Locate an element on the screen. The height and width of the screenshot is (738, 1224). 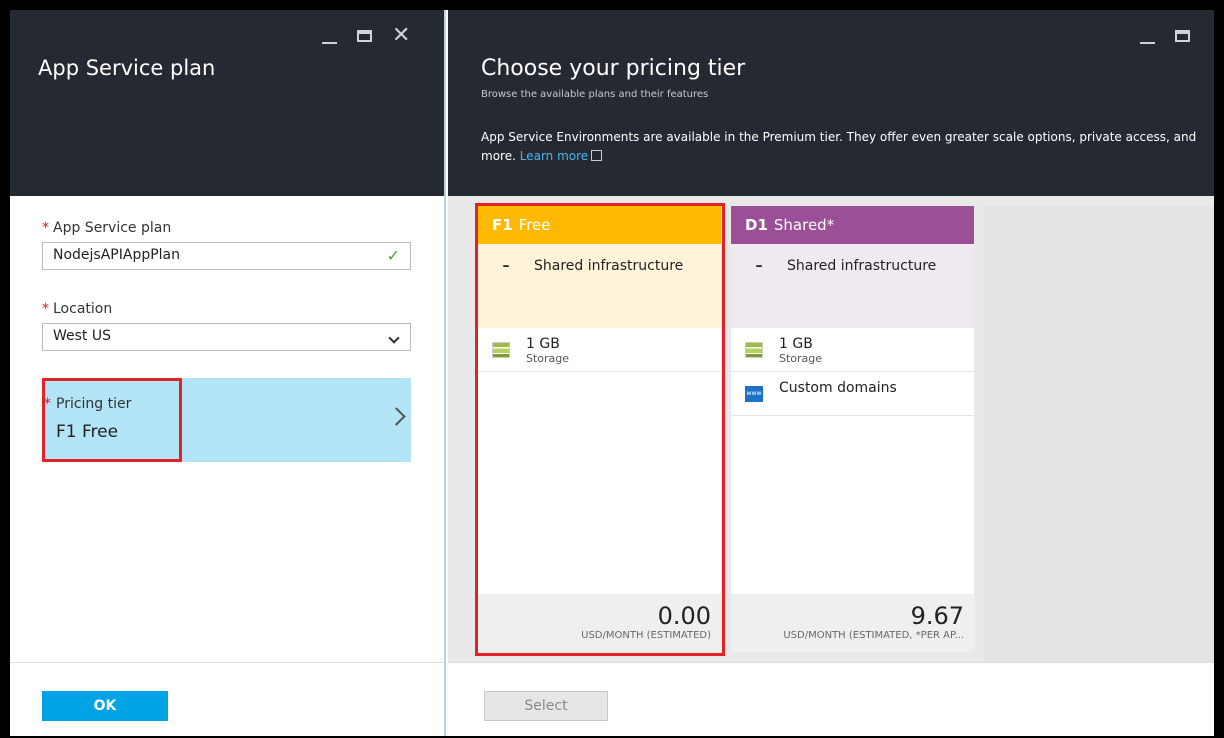
check-icon: ✓ is located at coordinates (393, 255).